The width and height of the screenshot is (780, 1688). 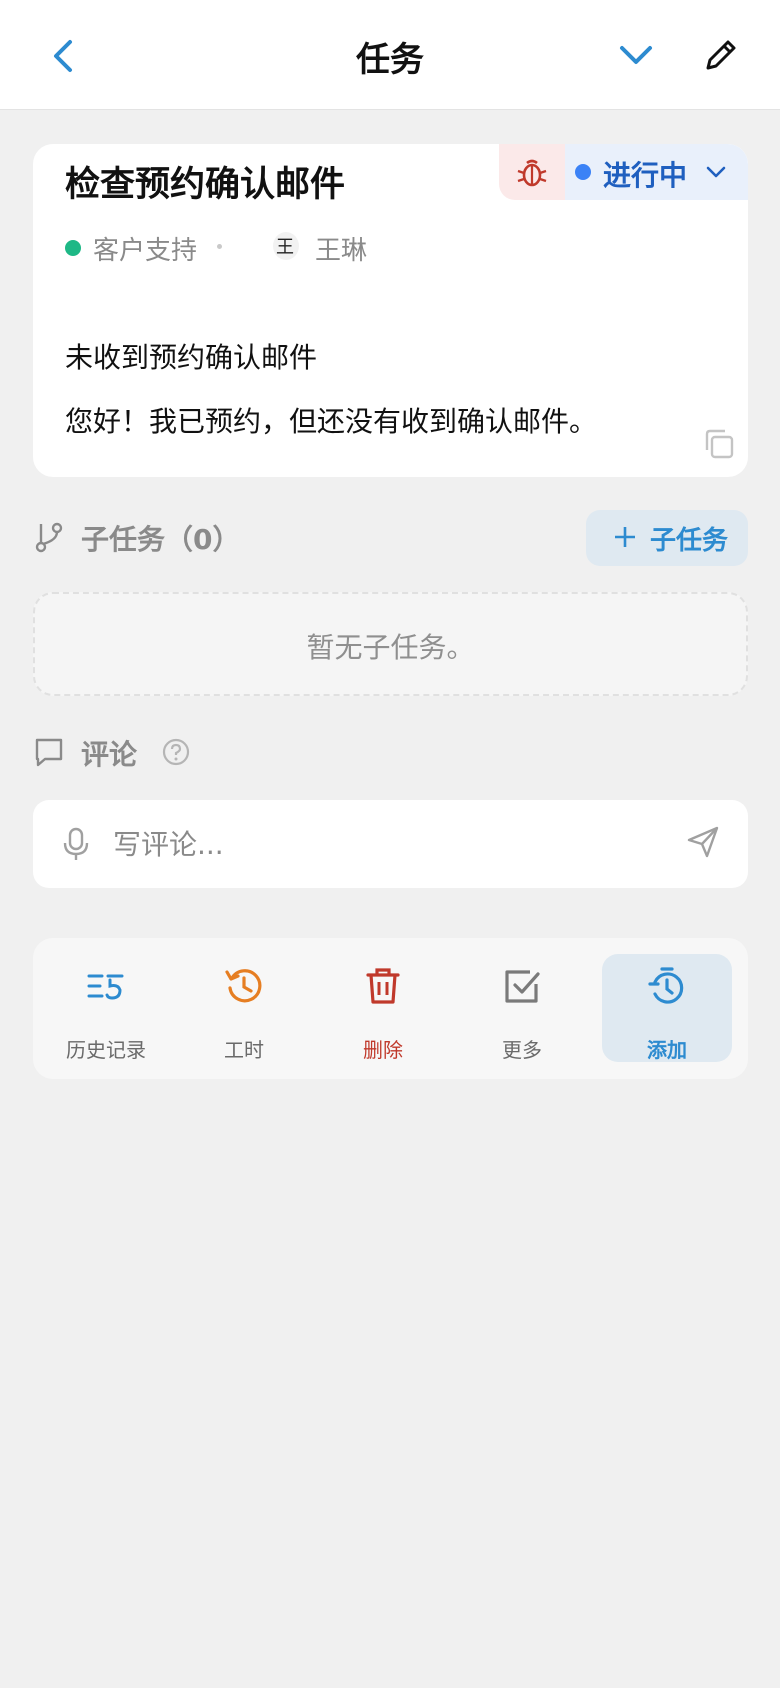 I want to click on task-subject: 未收到预约确认邮件, so click(x=191, y=357).